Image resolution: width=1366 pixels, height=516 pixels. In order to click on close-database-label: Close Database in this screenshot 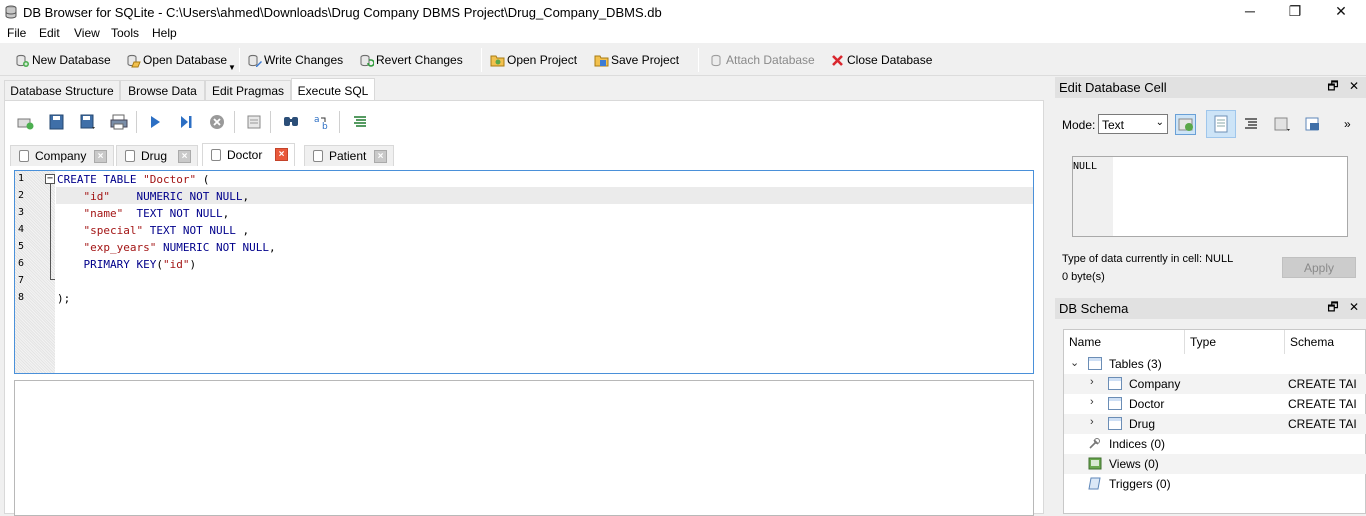, I will do `click(890, 60)`.